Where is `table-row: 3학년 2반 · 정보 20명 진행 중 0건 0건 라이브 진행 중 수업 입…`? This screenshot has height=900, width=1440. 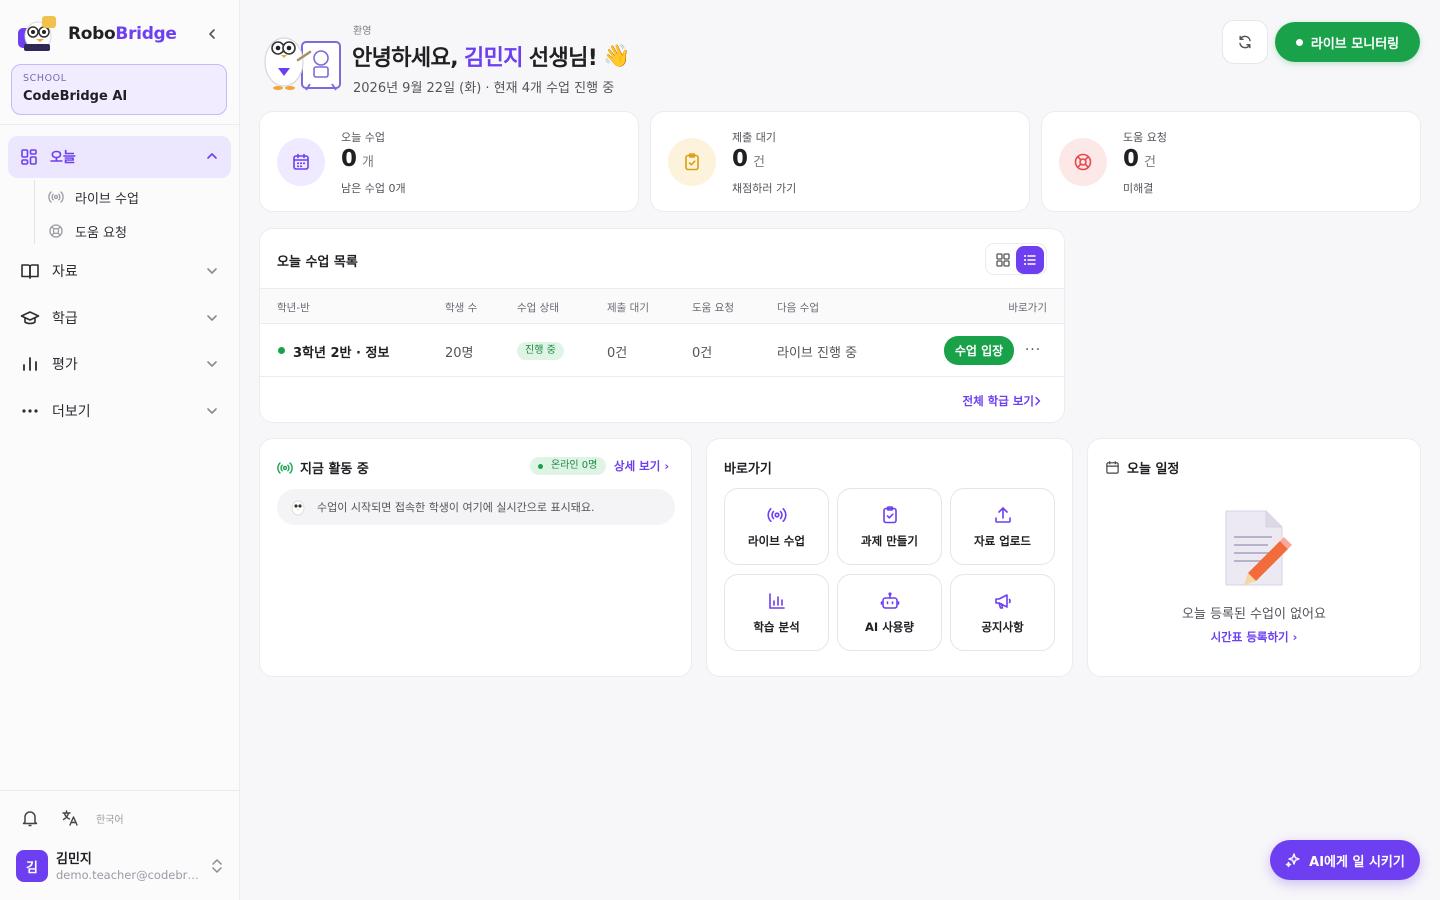 table-row: 3학년 2반 · 정보 20명 진행 중 0건 0건 라이브 진행 중 수업 입… is located at coordinates (662, 350).